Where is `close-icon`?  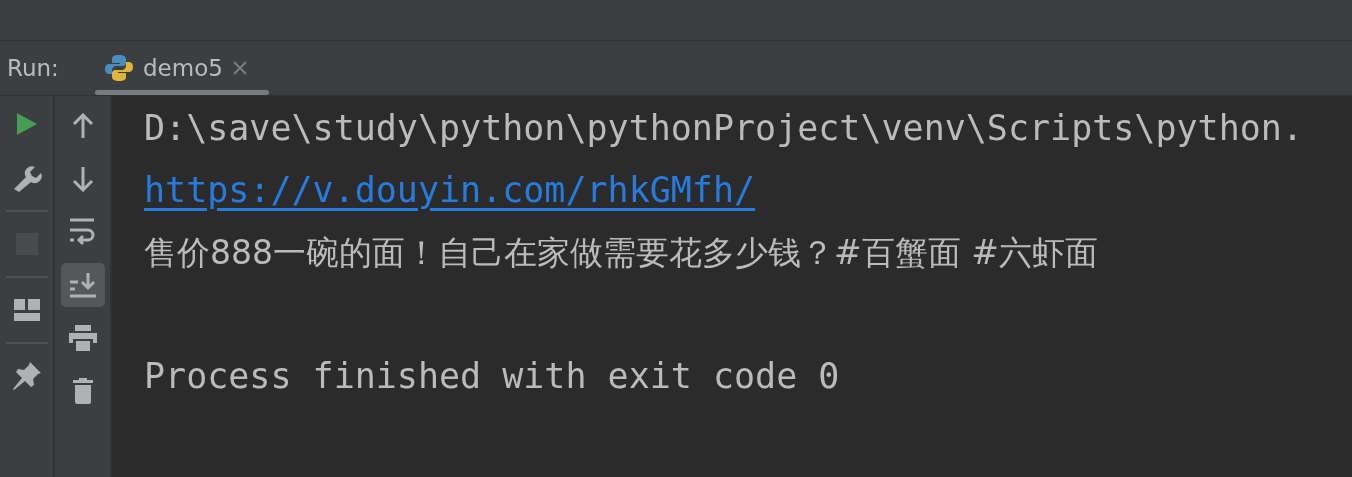
close-icon is located at coordinates (239, 68).